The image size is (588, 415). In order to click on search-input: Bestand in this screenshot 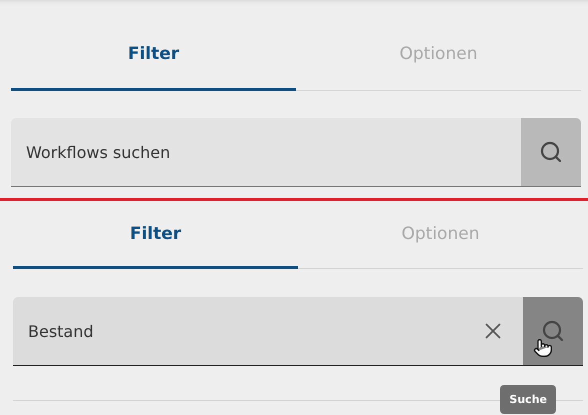, I will do `click(238, 331)`.